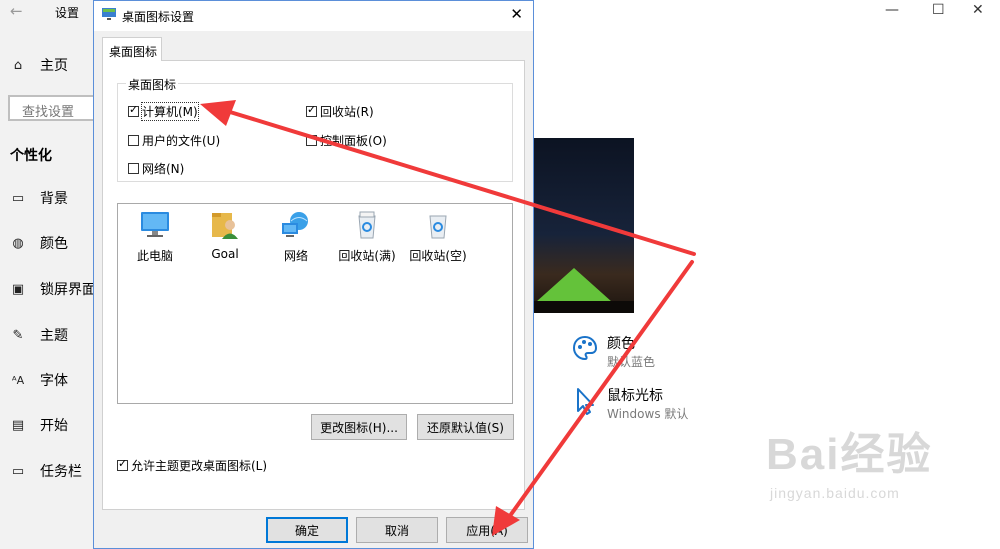 Image resolution: width=1000 pixels, height=549 pixels. What do you see at coordinates (133, 52) in the screenshot?
I see `tab-label: 桌面图标` at bounding box center [133, 52].